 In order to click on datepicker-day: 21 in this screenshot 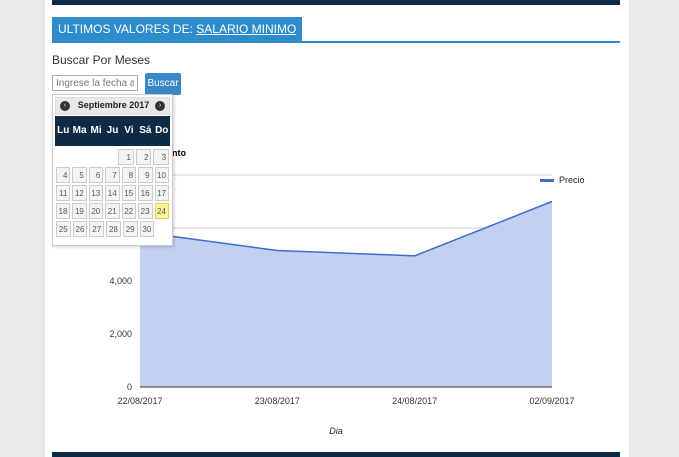, I will do `click(112, 211)`.